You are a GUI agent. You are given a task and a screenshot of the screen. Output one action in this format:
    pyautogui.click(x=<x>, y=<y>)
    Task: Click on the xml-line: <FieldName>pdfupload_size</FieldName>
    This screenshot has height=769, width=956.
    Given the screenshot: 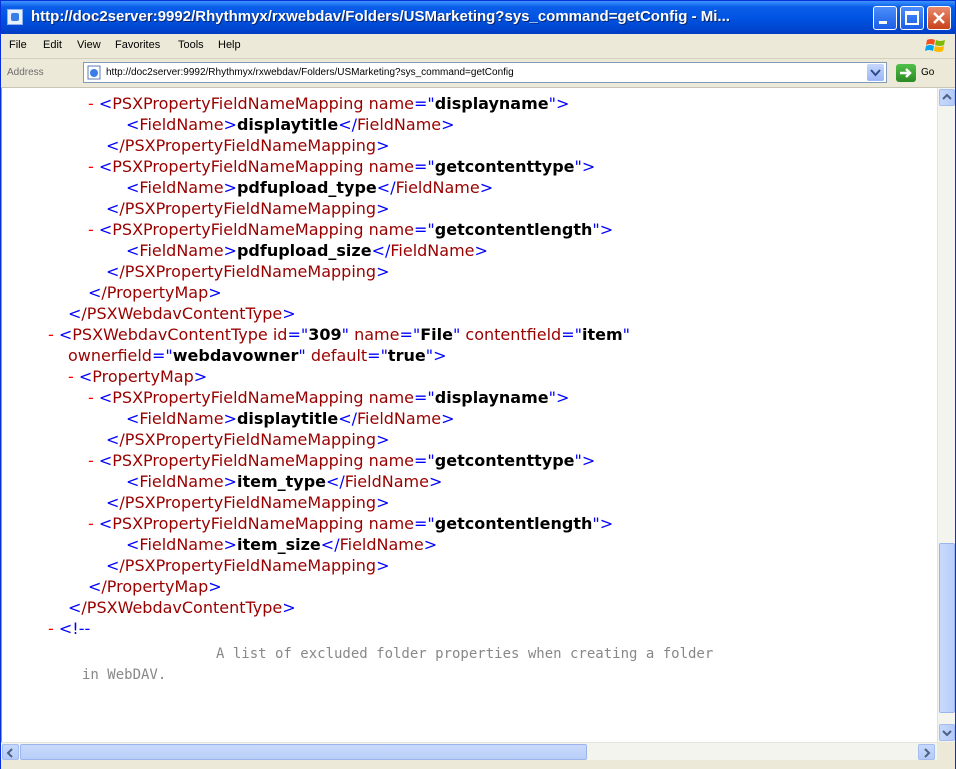 What is the action you would take?
    pyautogui.click(x=307, y=250)
    